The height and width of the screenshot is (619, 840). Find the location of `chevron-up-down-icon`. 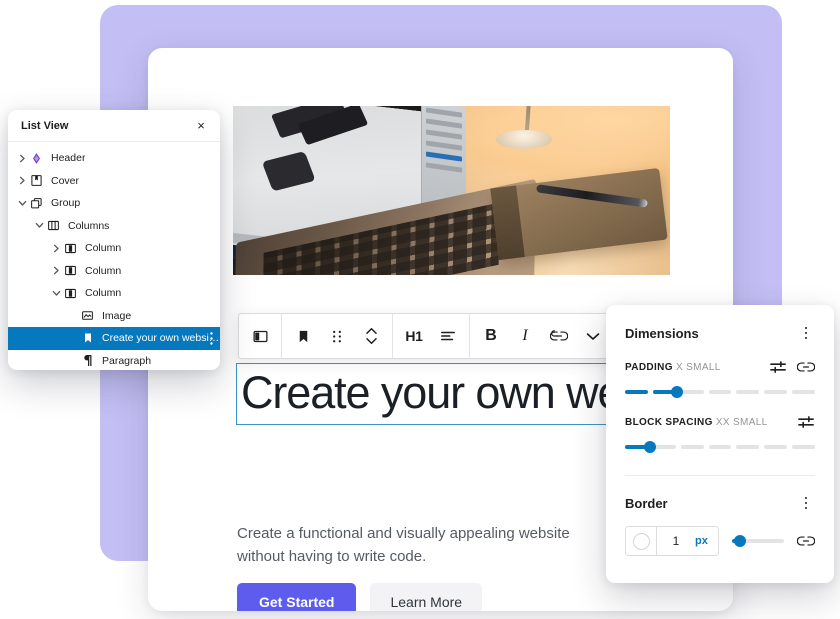

chevron-up-down-icon is located at coordinates (371, 336).